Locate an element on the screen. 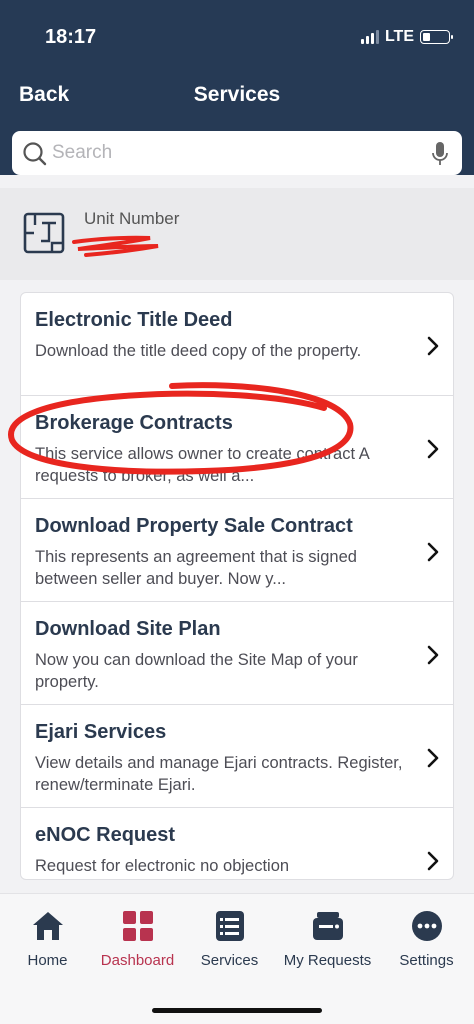 Image resolution: width=474 pixels, height=1024 pixels. service-title: eNOC Request is located at coordinates (105, 835).